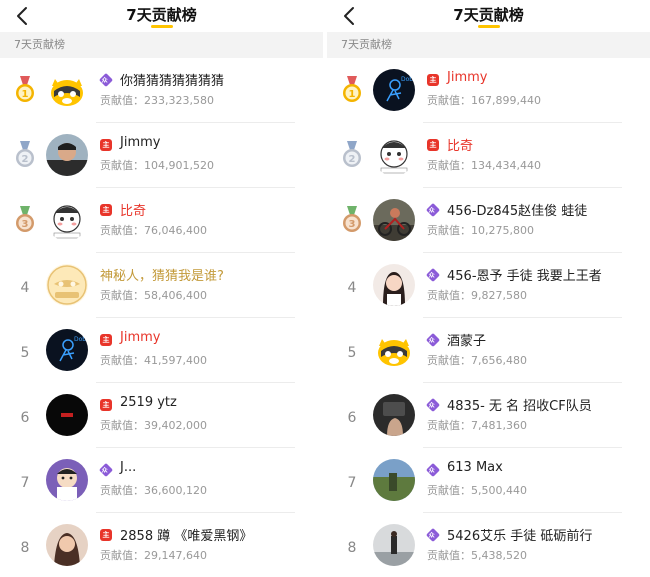 This screenshot has width=650, height=577. I want to click on page-title: 7天贡献榜, so click(161, 15).